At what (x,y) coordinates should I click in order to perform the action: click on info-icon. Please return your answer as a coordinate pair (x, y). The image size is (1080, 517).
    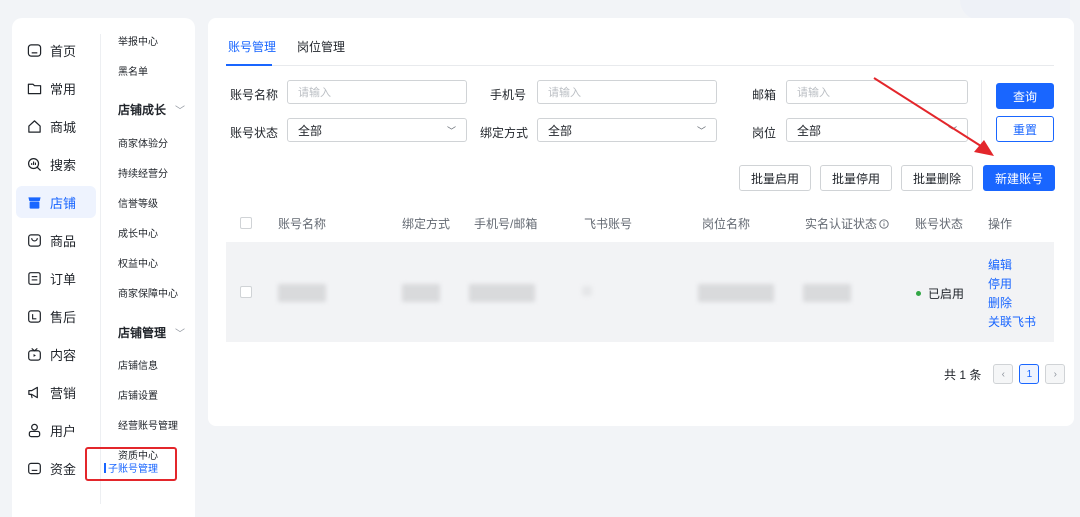
    Looking at the image, I should click on (884, 223).